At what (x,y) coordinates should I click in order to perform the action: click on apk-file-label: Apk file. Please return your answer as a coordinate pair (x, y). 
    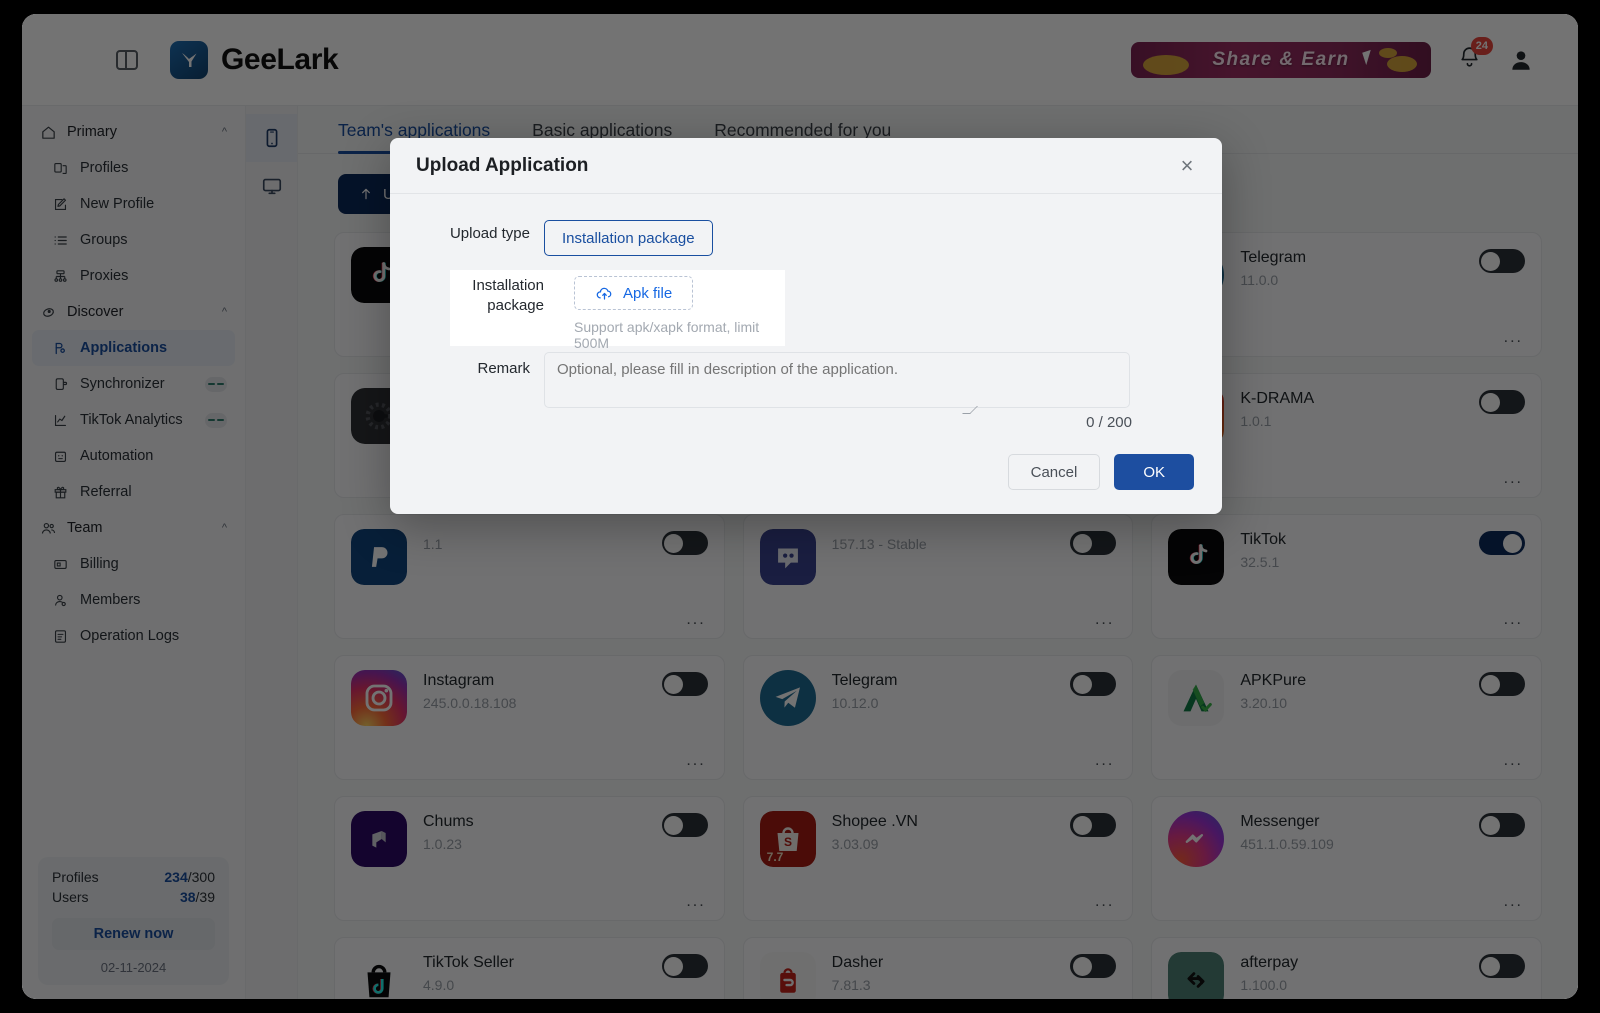
    Looking at the image, I should click on (648, 293).